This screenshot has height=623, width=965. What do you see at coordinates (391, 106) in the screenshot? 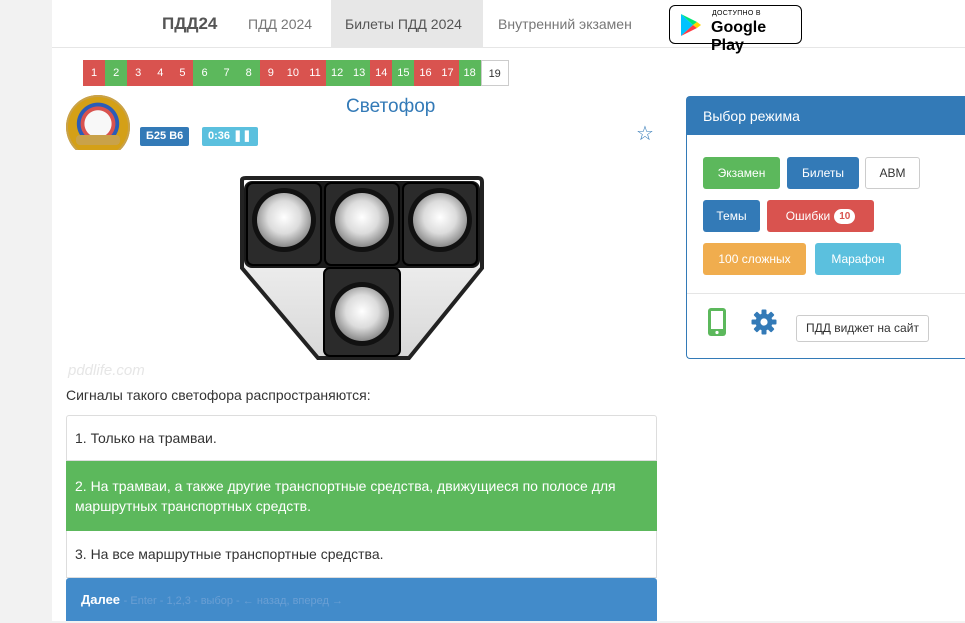
I see `question-title: Светофор` at bounding box center [391, 106].